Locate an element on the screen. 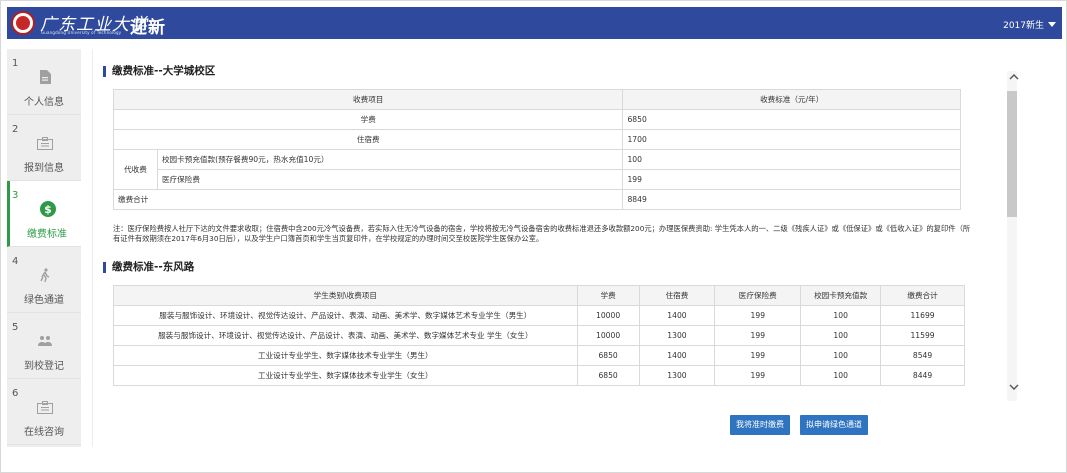 The image size is (1067, 473). app-title: 迎新 is located at coordinates (148, 28).